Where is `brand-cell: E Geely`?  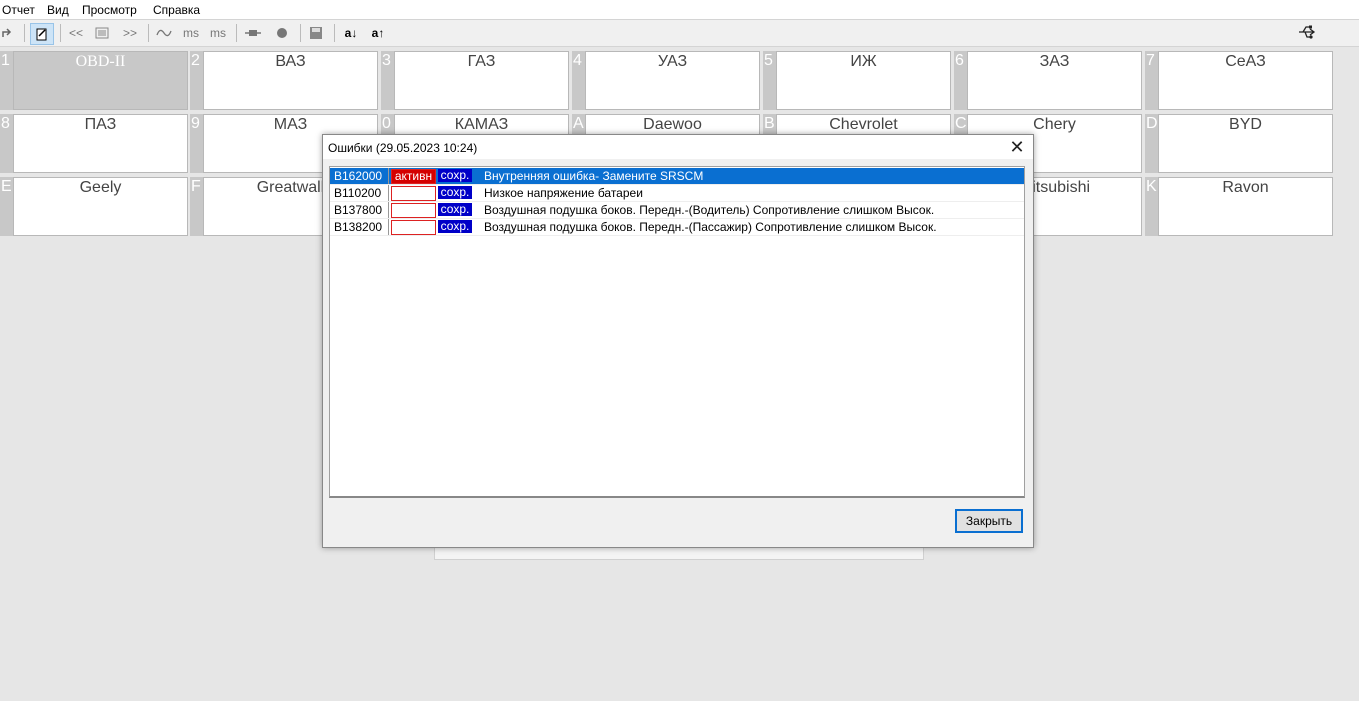
brand-cell: E Geely is located at coordinates (94, 206).